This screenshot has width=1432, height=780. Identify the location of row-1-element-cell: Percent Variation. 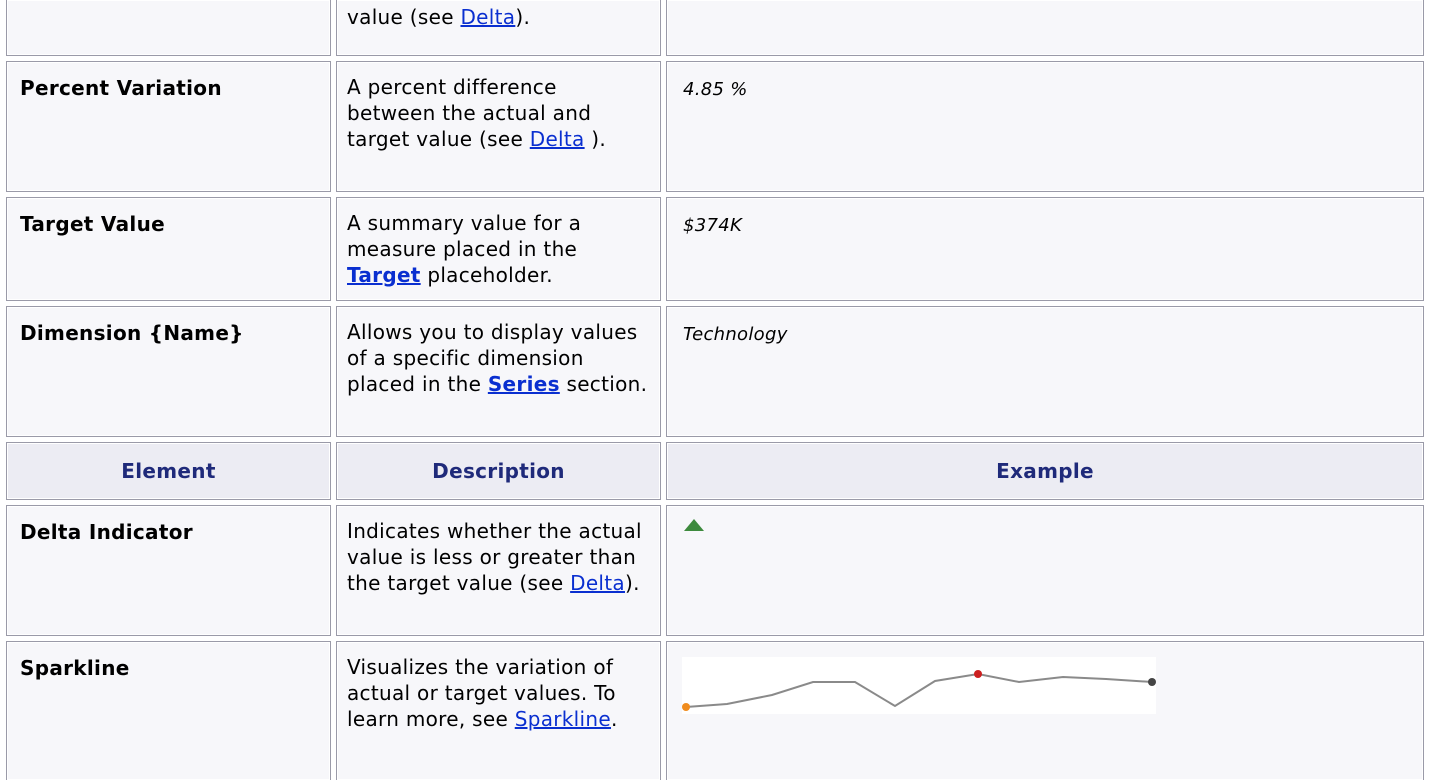
(168, 126).